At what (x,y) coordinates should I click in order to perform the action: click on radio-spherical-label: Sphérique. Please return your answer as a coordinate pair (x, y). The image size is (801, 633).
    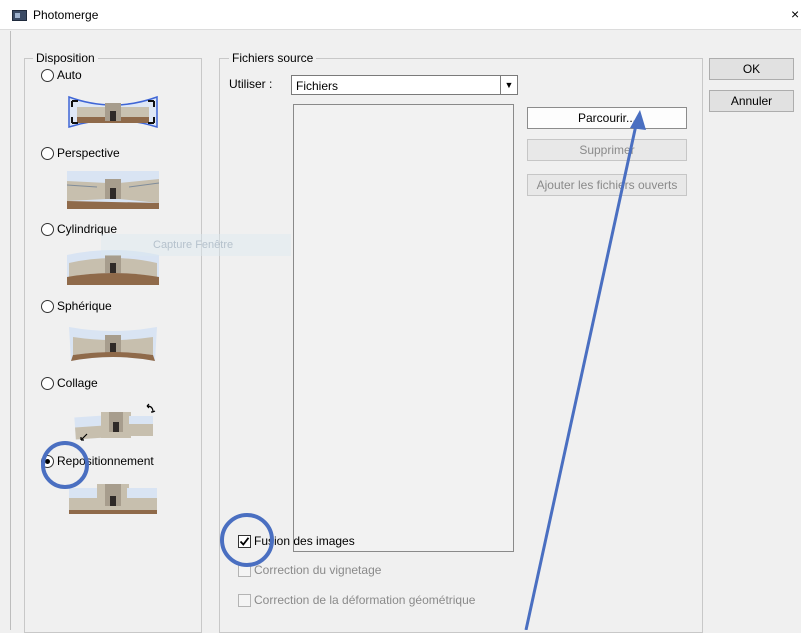
    Looking at the image, I should click on (84, 306).